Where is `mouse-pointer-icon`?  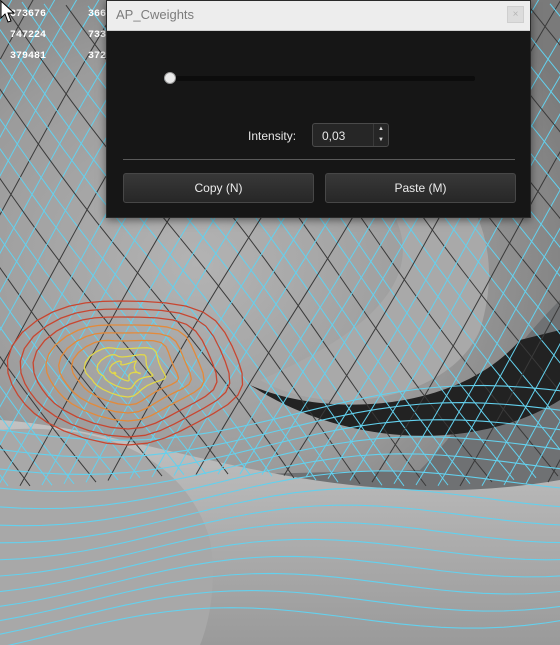
mouse-pointer-icon is located at coordinates (8, 11).